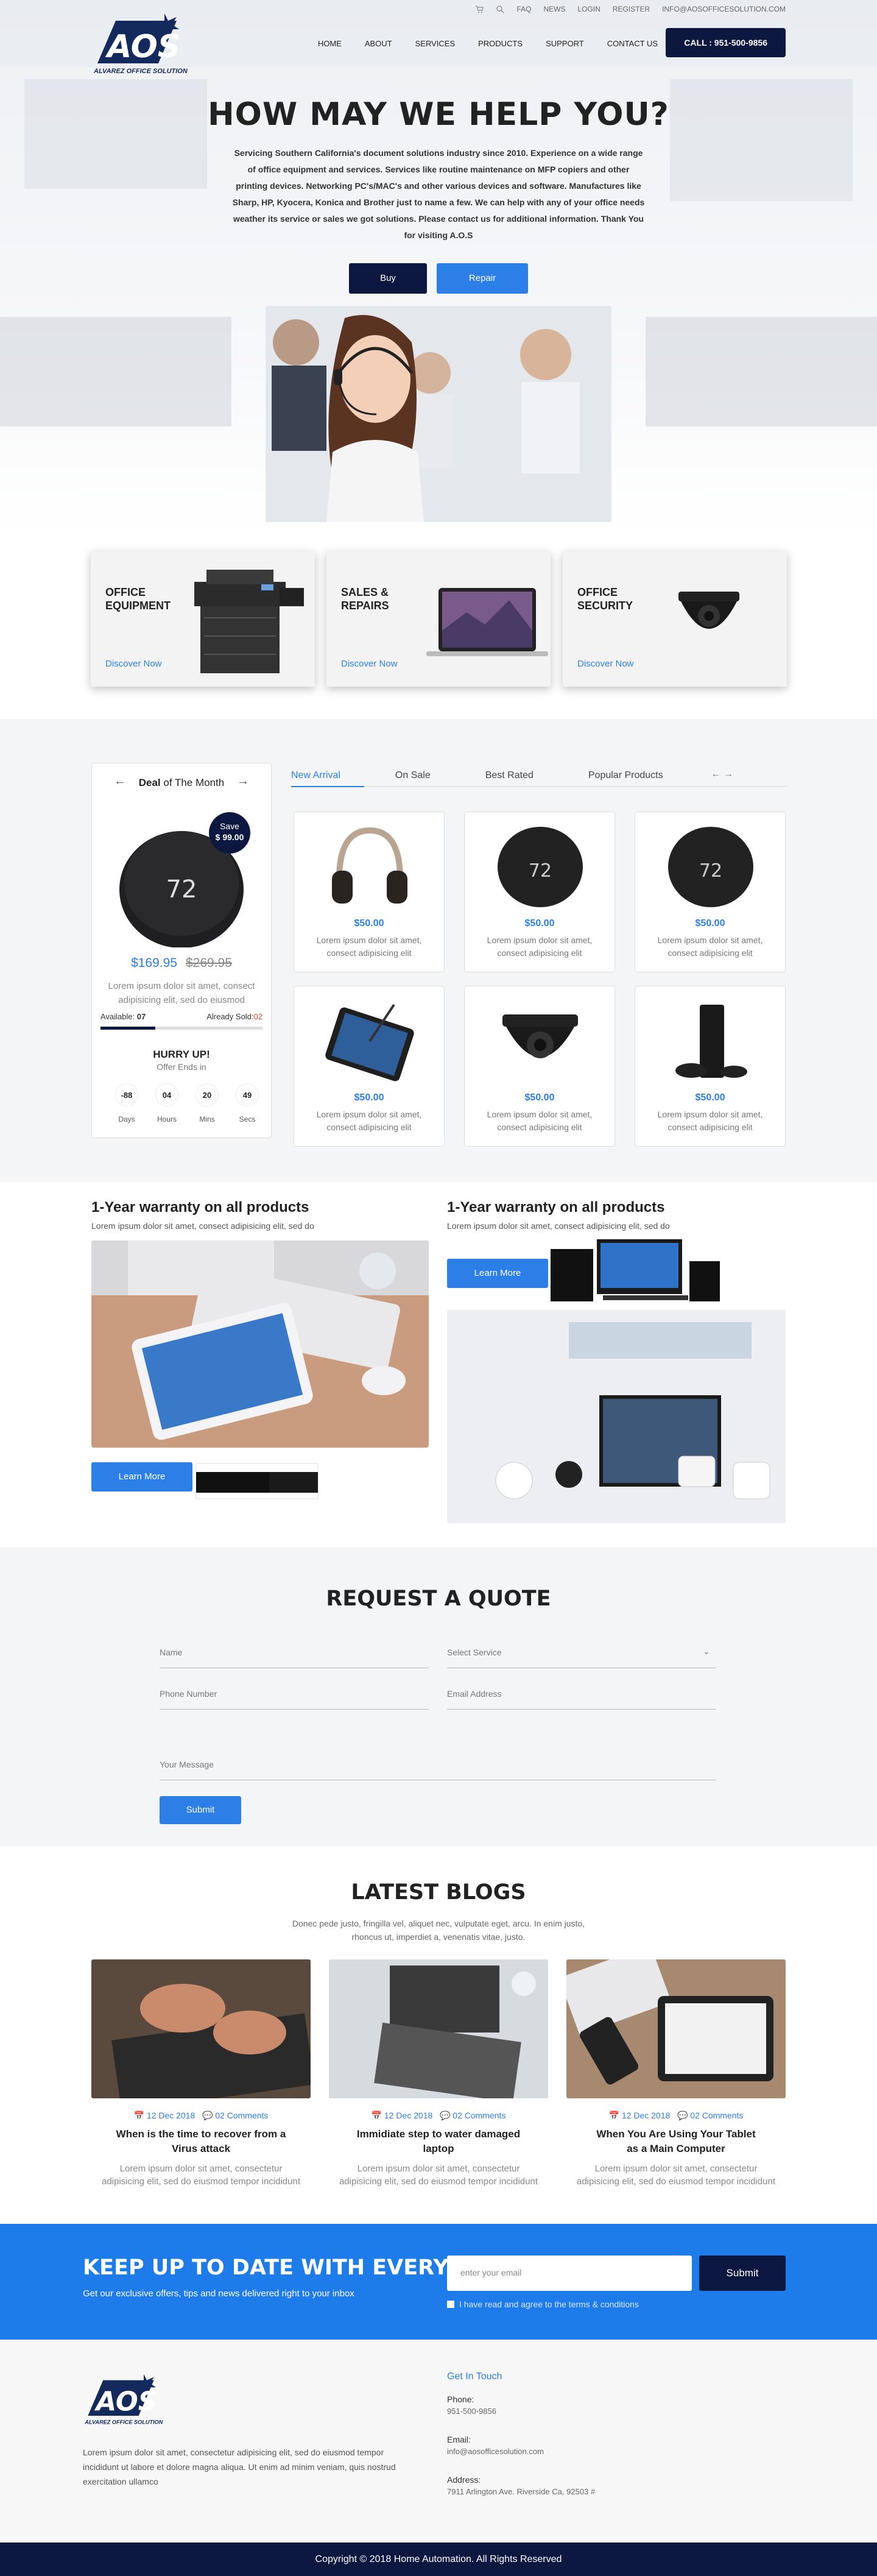 Image resolution: width=877 pixels, height=2576 pixels. I want to click on blog-title: Immidiate step to water damaged laptop, so click(438, 2141).